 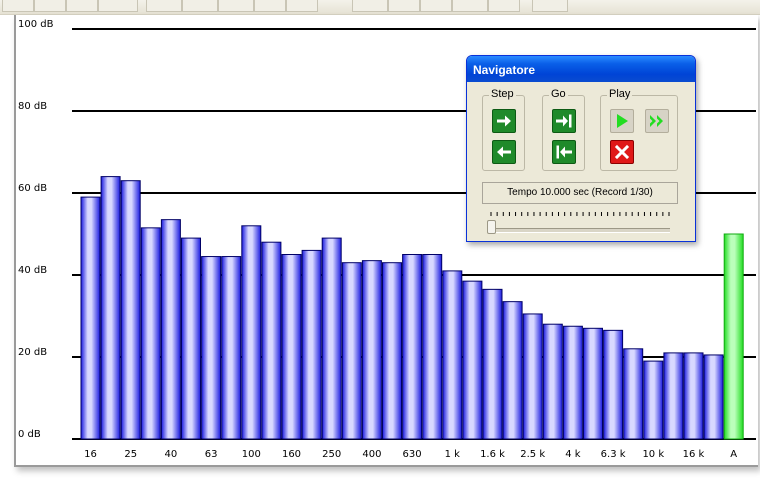 I want to click on step-back-button, so click(x=504, y=152).